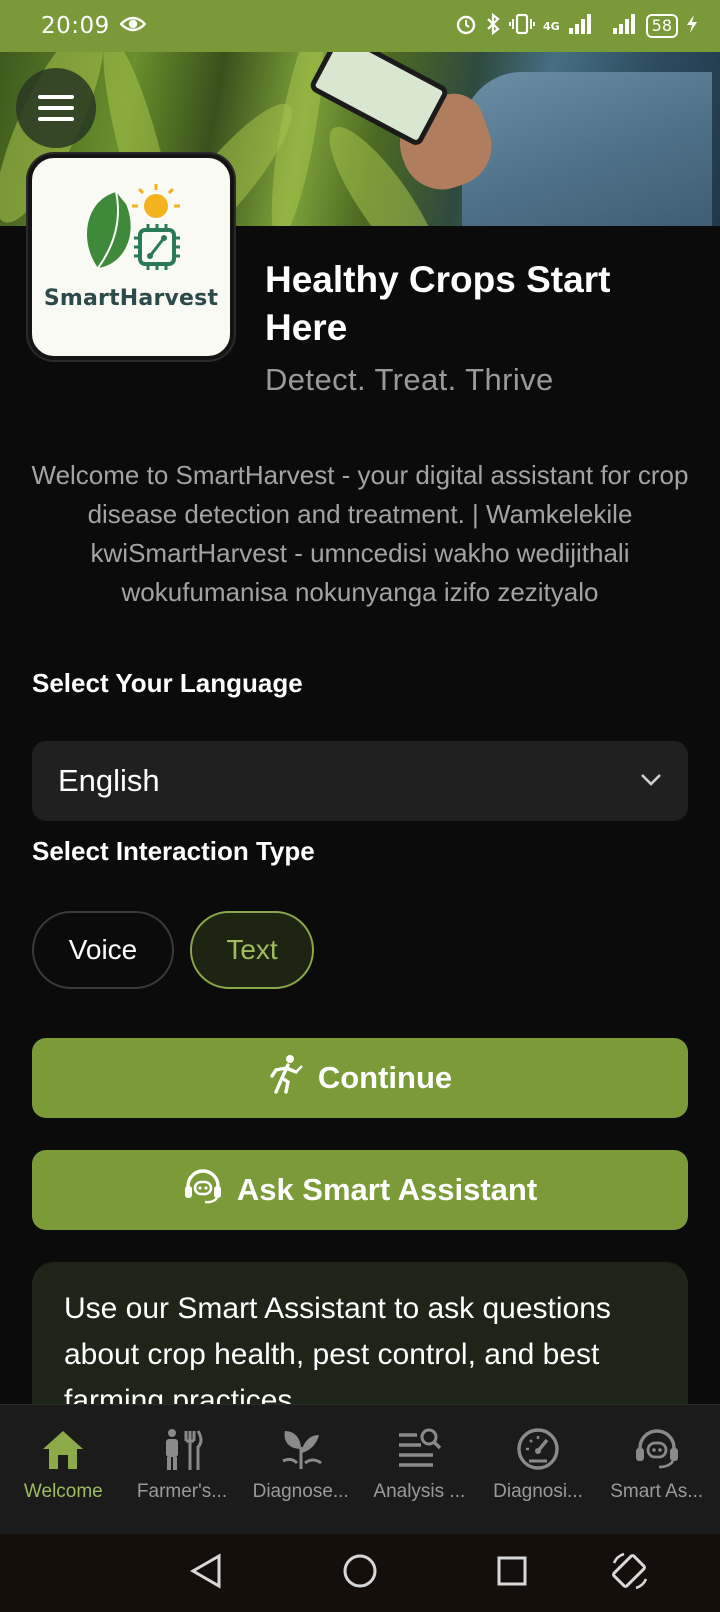  I want to click on smartharvest-logo-icon, so click(133, 227).